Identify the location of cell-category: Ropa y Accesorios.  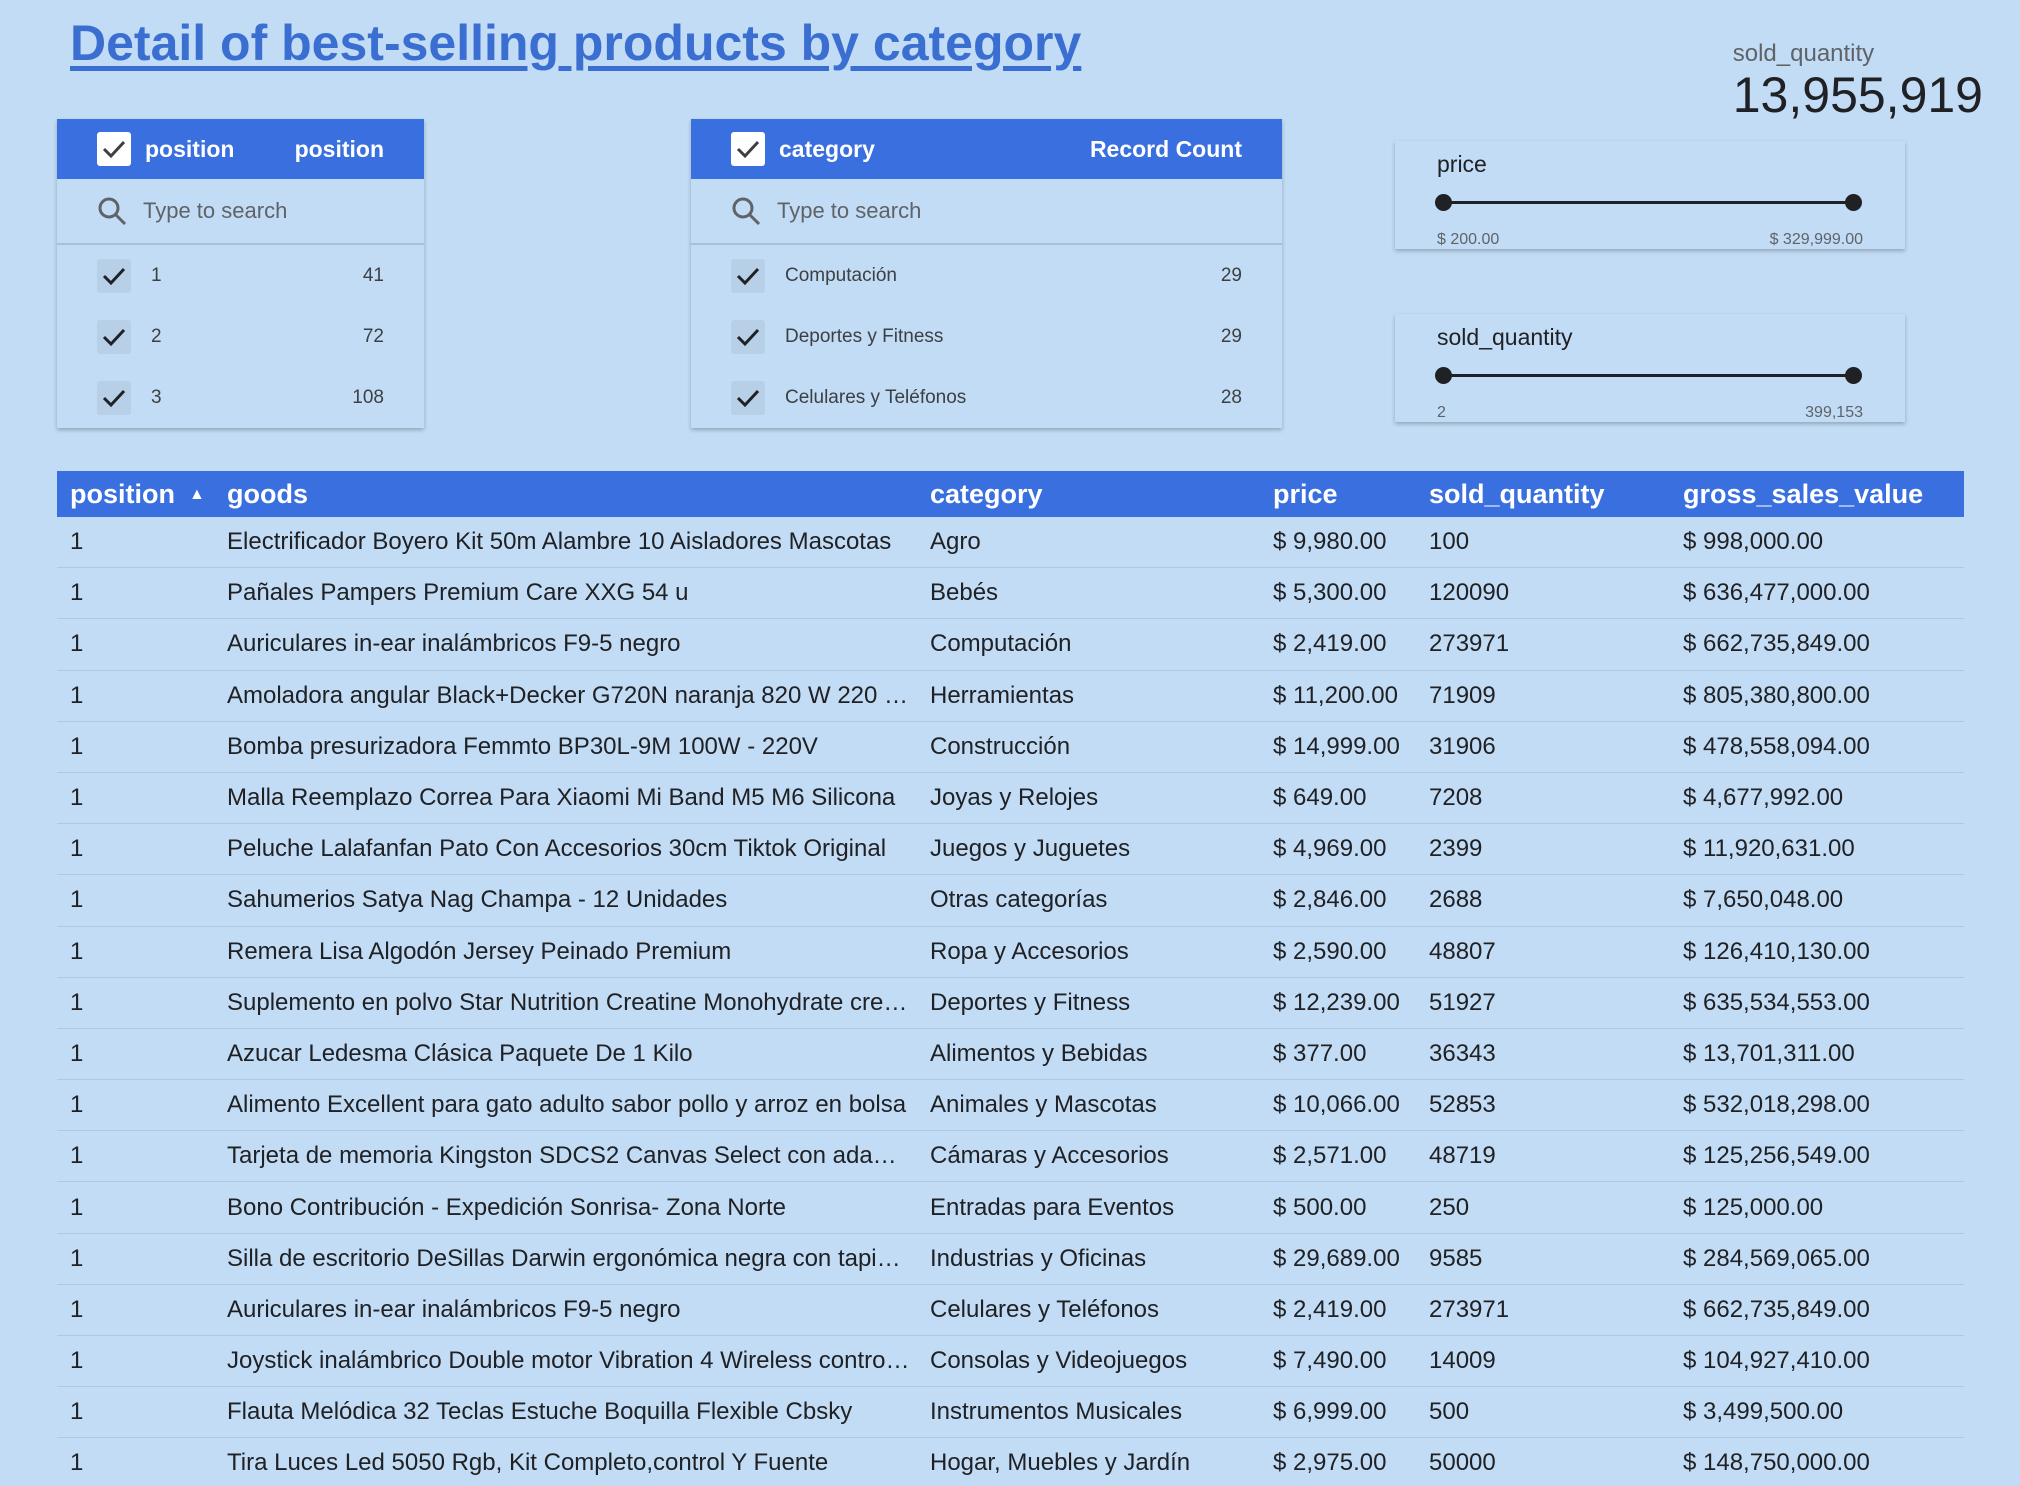
(1029, 951).